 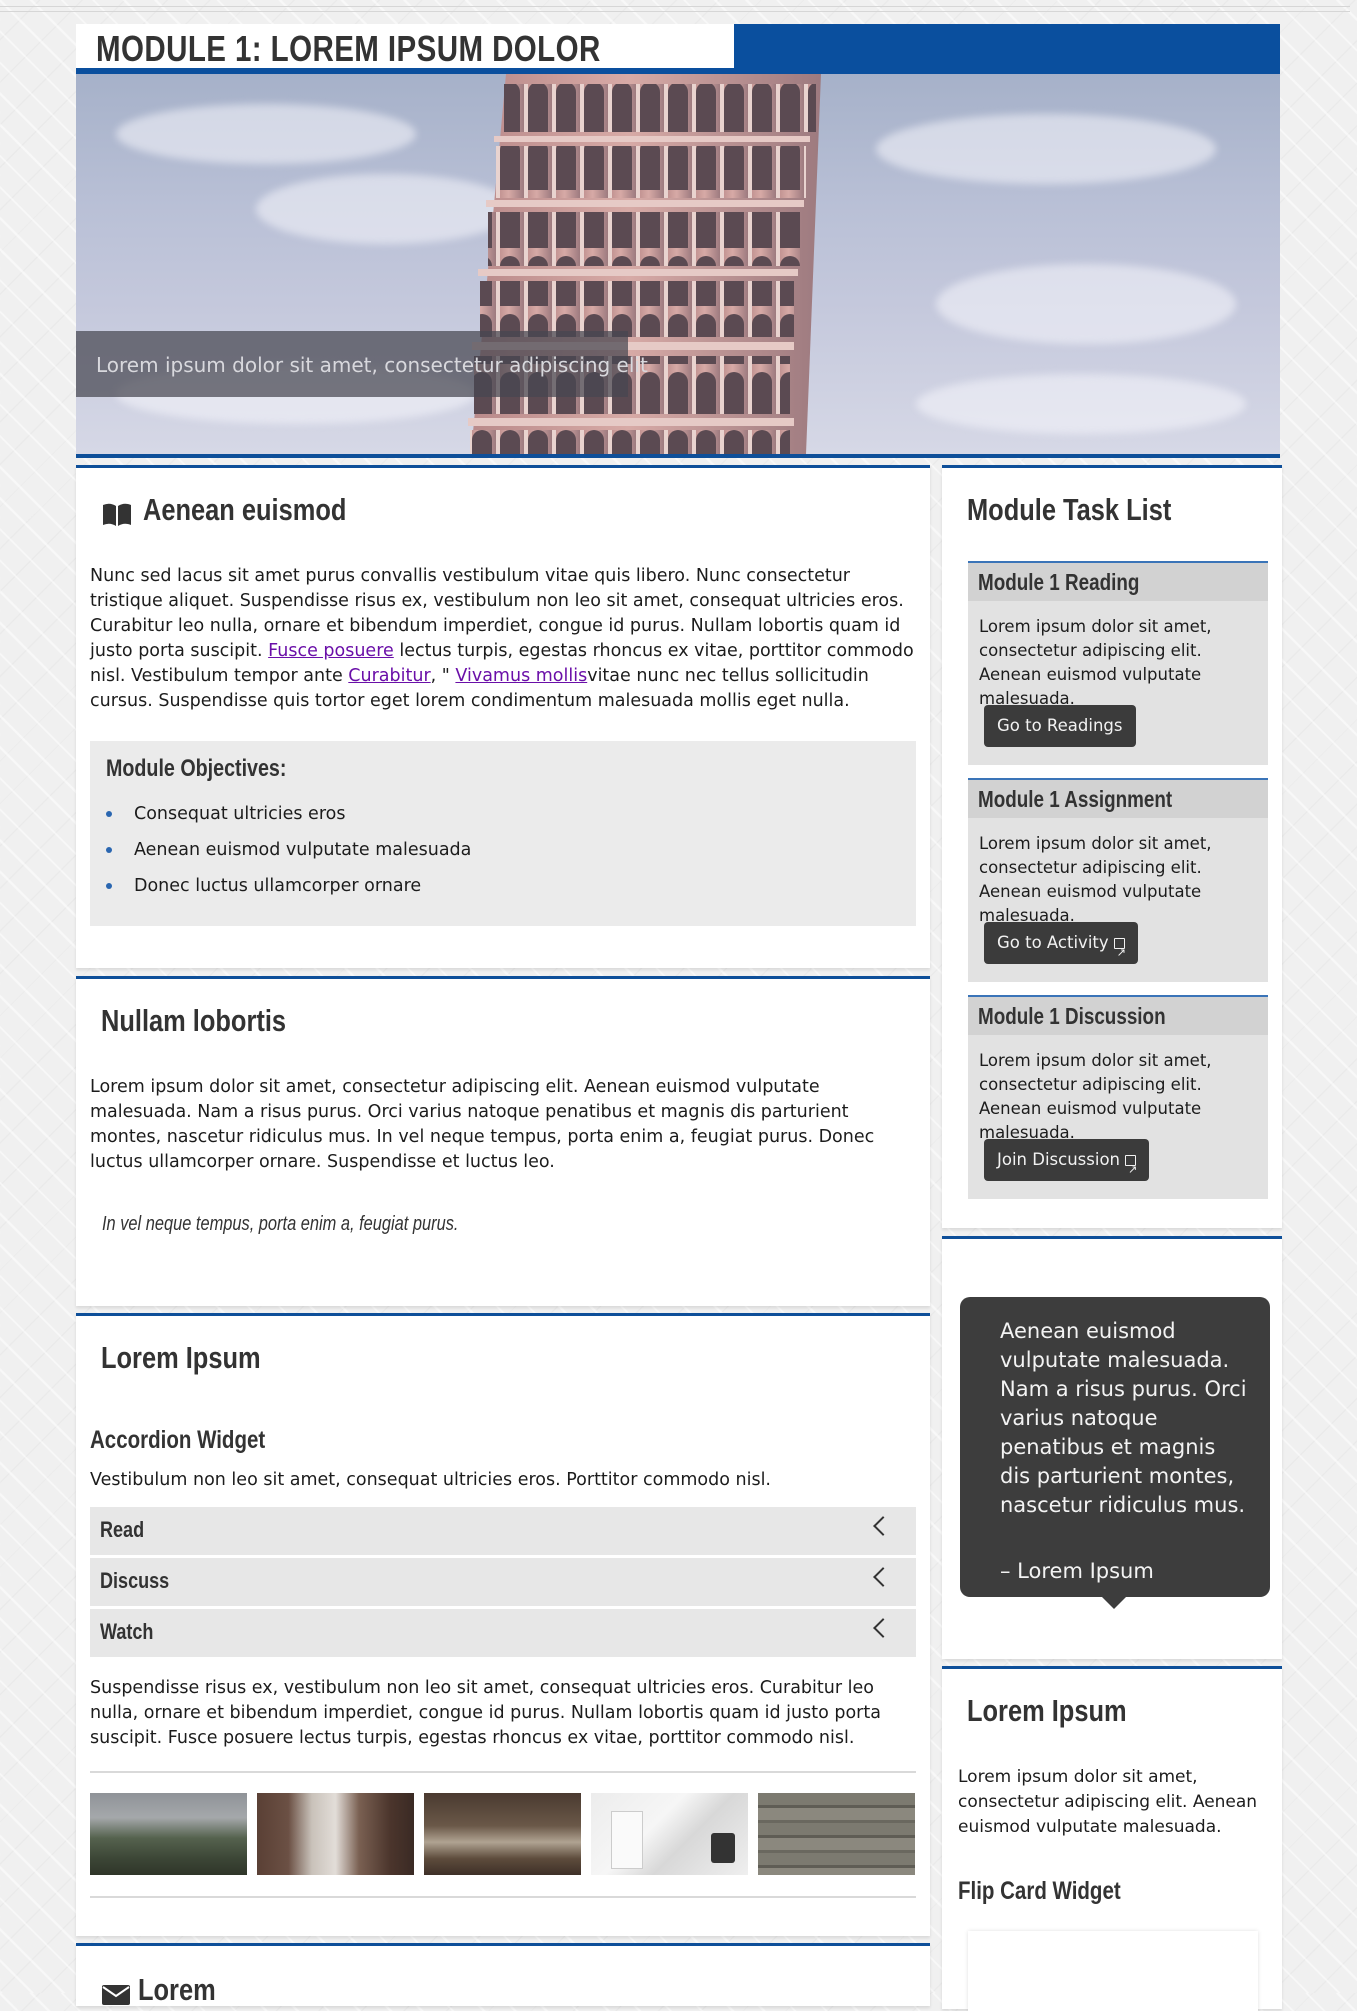 I want to click on title-accent-bar, so click(x=1007, y=49).